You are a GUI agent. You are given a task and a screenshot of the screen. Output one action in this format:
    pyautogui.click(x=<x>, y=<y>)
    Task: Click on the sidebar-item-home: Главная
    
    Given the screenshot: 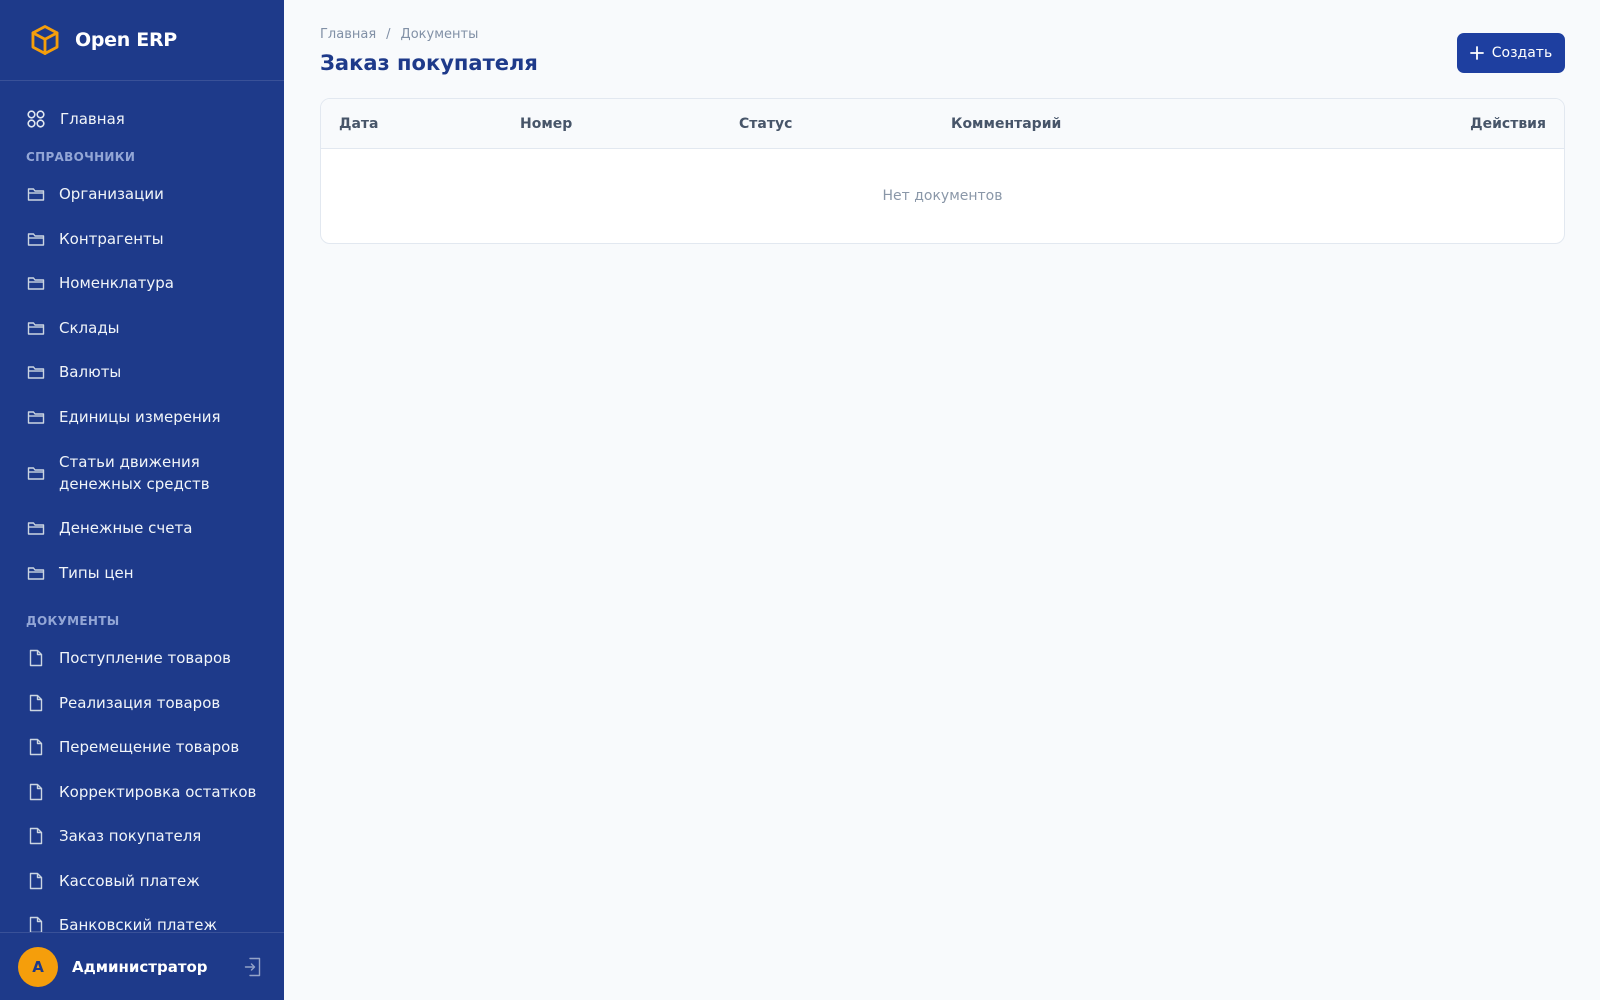 What is the action you would take?
    pyautogui.click(x=142, y=119)
    